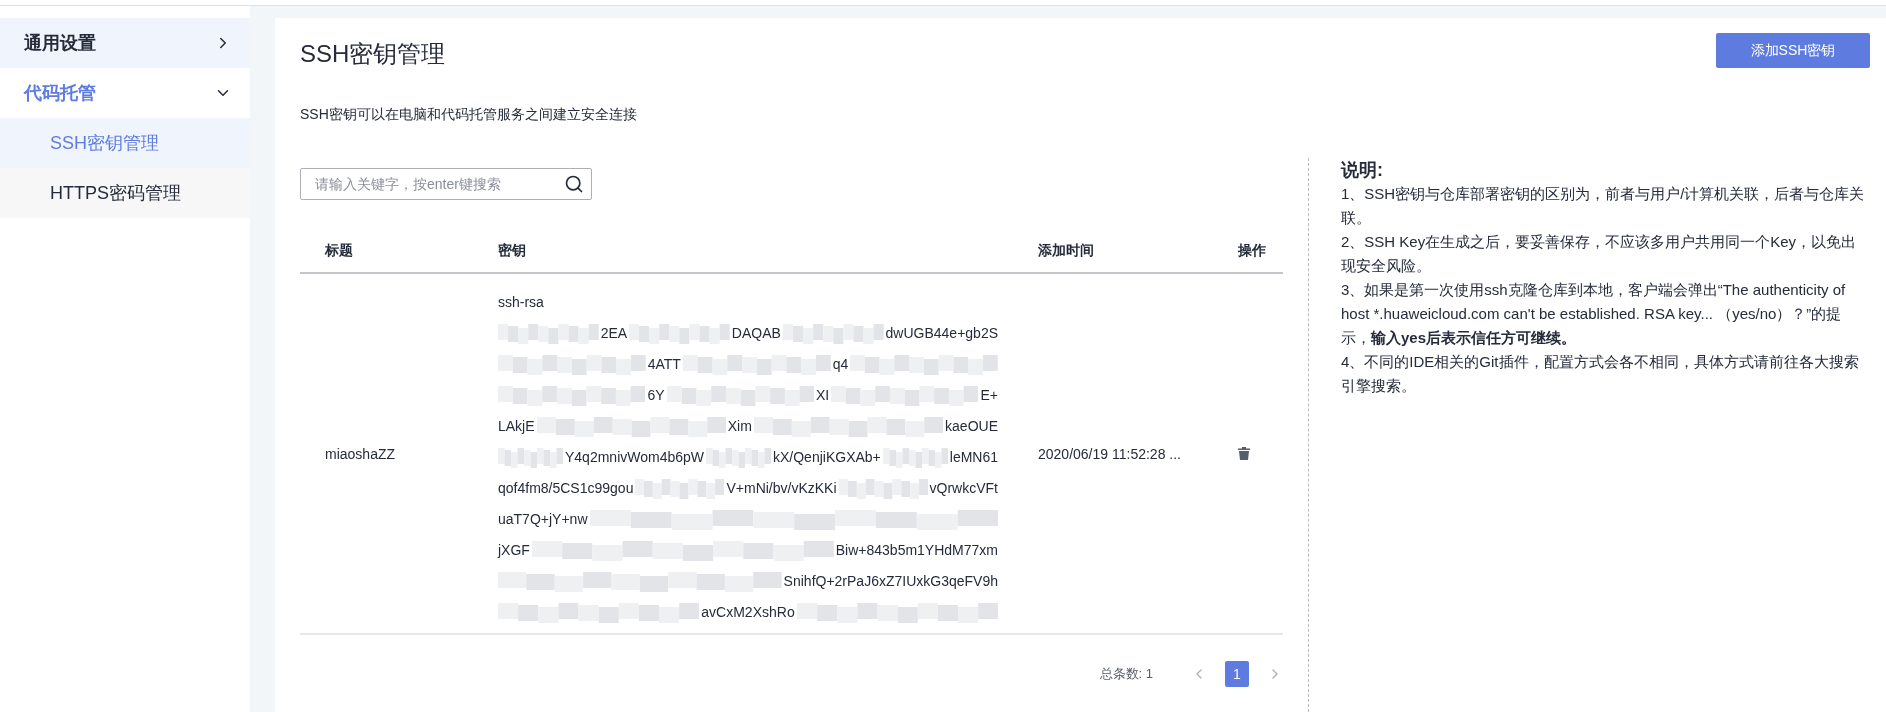  I want to click on key-text: vQrwkcVFt, so click(963, 487).